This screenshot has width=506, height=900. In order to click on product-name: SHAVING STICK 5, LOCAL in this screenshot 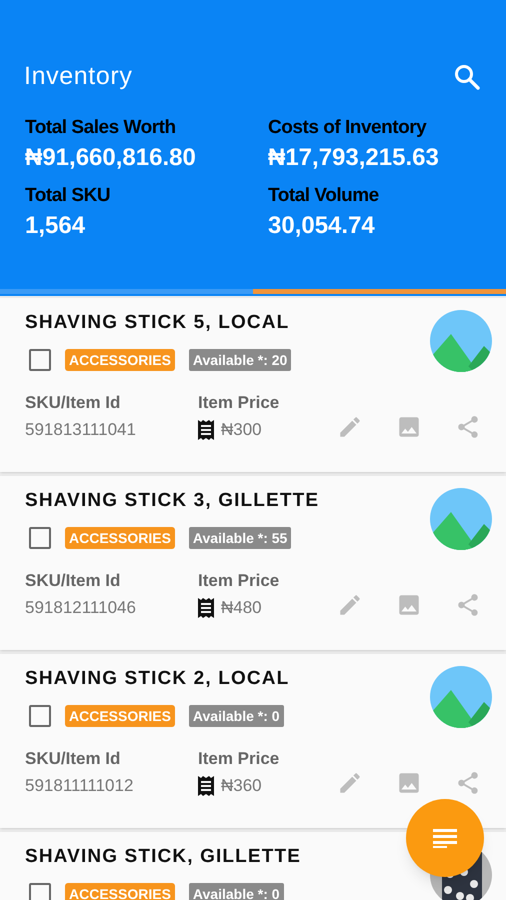, I will do `click(157, 323)`.